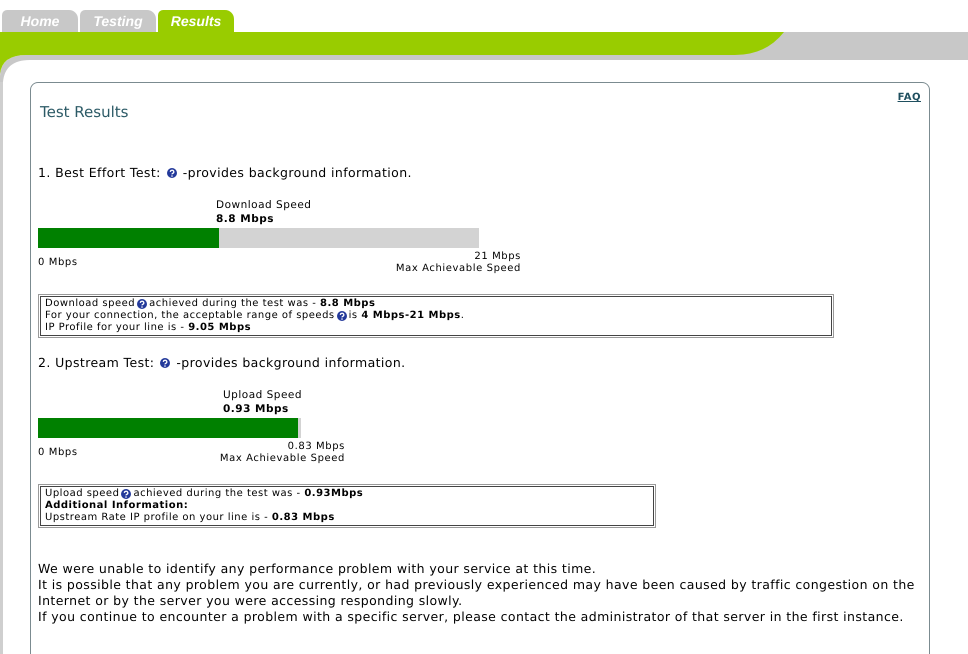 The height and width of the screenshot is (654, 968). What do you see at coordinates (477, 593) in the screenshot?
I see `summary-text: It is possible that any problem you are currently, or had previously experienced may have been caused by traffic congestion on the Internet or by the server you were accessing responding slowly.` at bounding box center [477, 593].